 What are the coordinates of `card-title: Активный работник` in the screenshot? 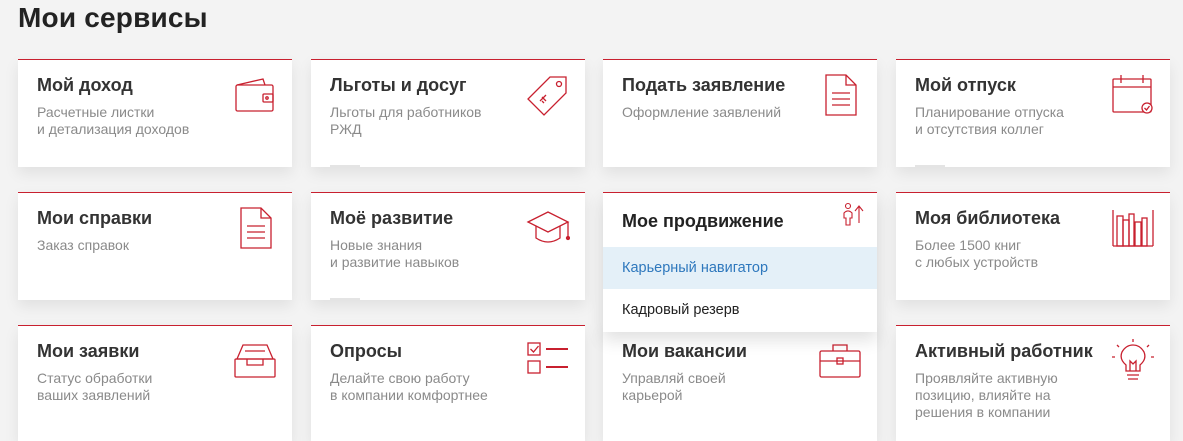 It's located at (1004, 351).